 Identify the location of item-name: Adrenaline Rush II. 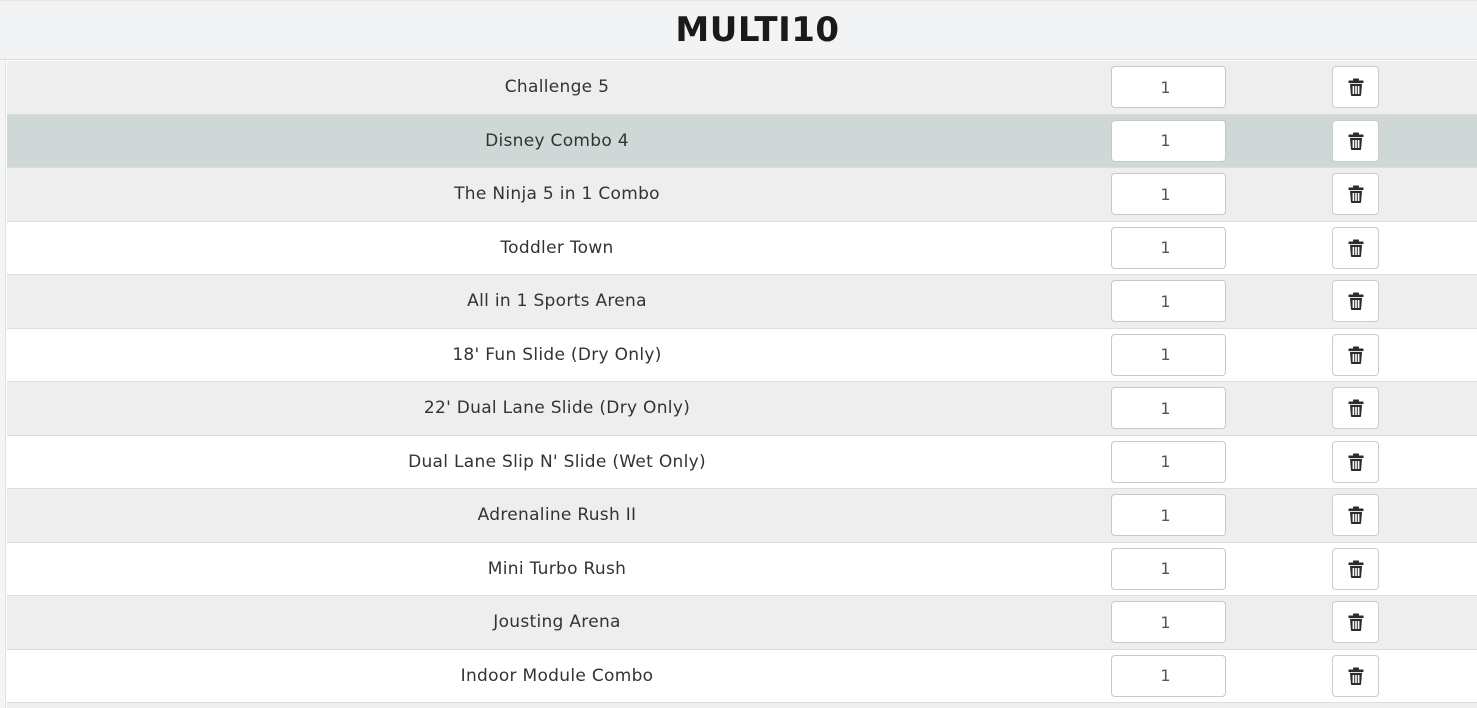
(557, 515).